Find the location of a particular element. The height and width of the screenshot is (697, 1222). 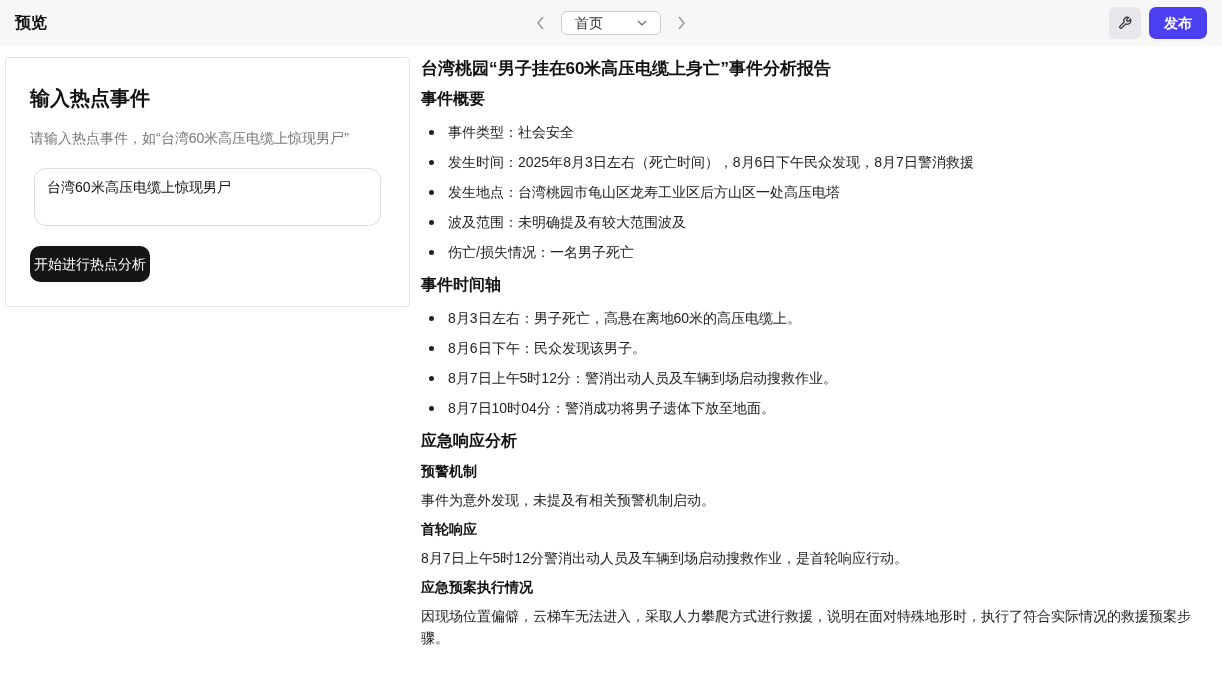

chevron-right-icon is located at coordinates (681, 23).